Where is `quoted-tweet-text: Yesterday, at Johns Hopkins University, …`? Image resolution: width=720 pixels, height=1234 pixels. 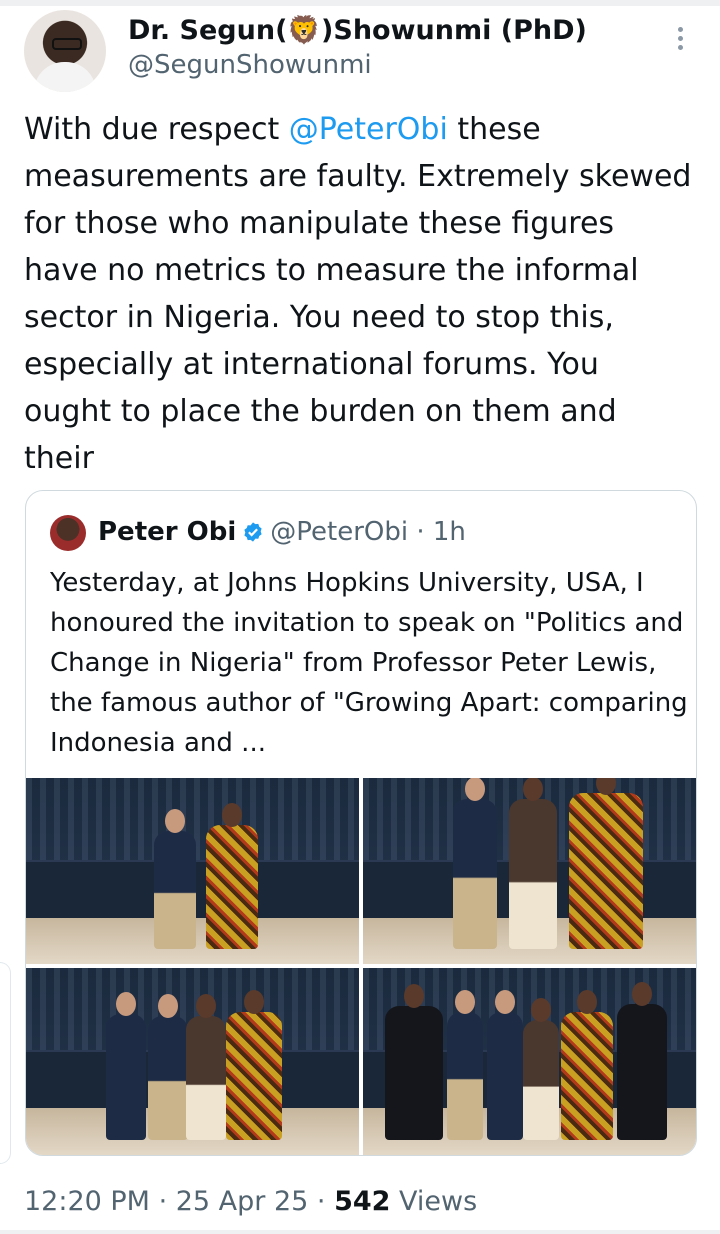
quoted-tweet-text: Yesterday, at Johns Hopkins University, … is located at coordinates (369, 663).